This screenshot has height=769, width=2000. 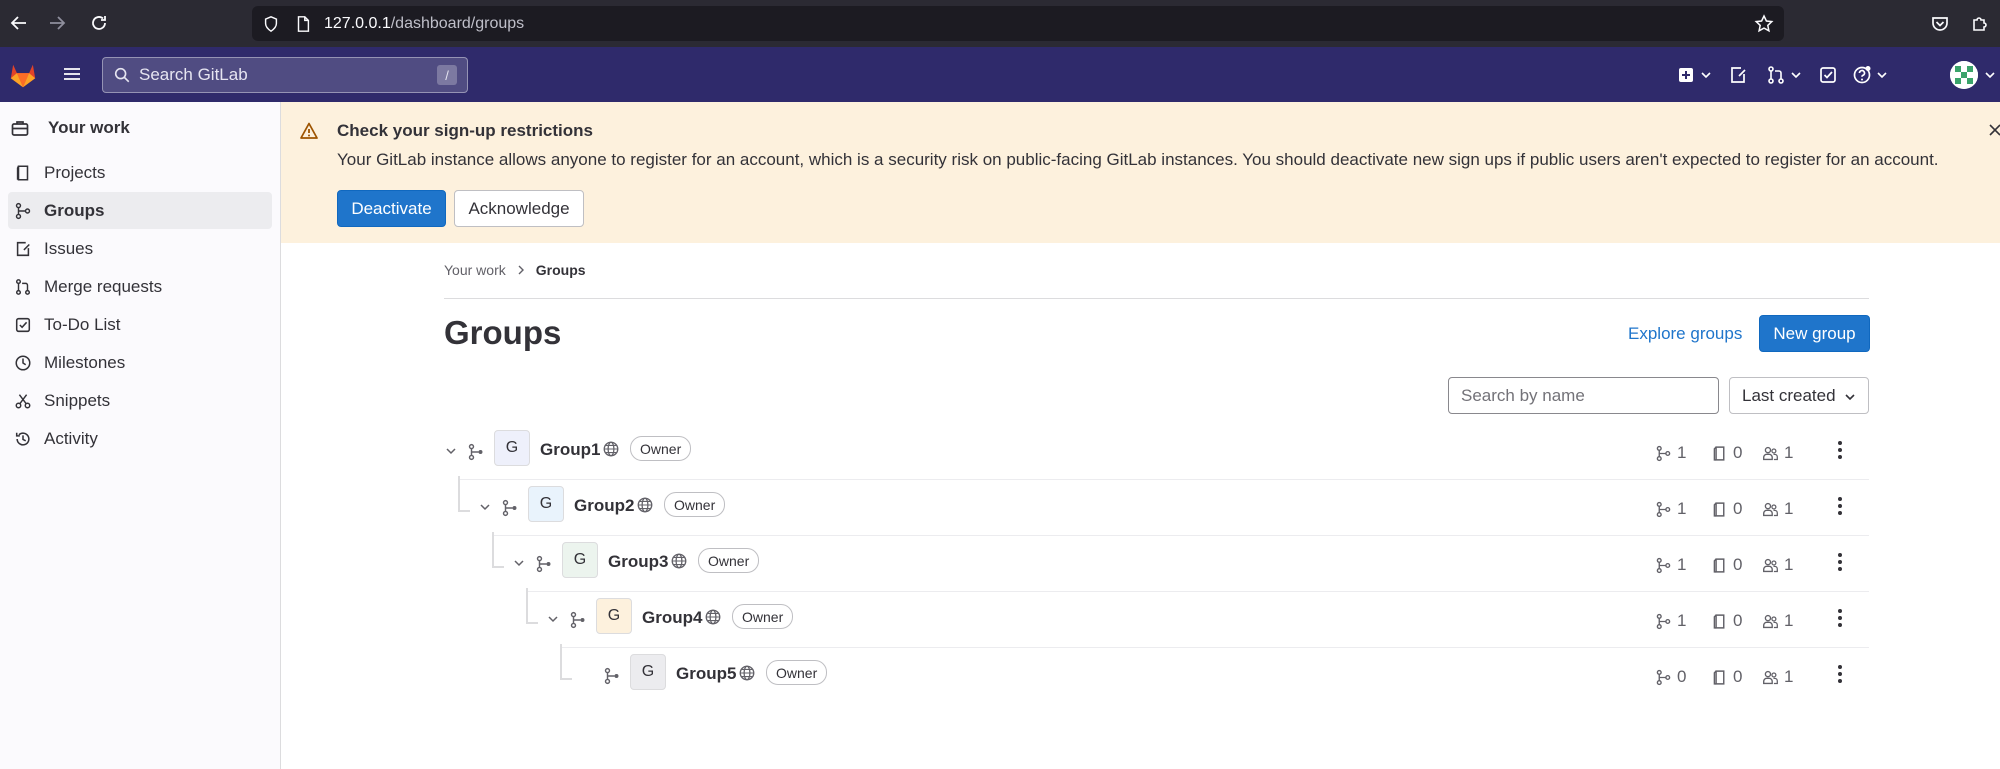 I want to click on sidebar-item-todo-list: To-Do List, so click(x=140, y=324).